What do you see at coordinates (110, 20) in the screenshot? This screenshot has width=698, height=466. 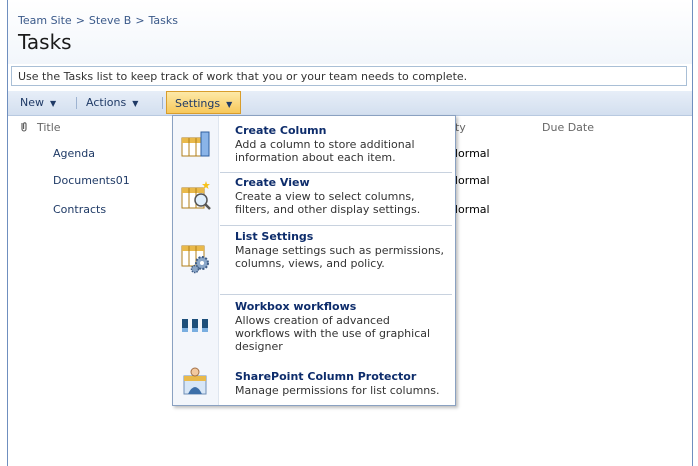 I see `breadcrumb-user: Steve B` at bounding box center [110, 20].